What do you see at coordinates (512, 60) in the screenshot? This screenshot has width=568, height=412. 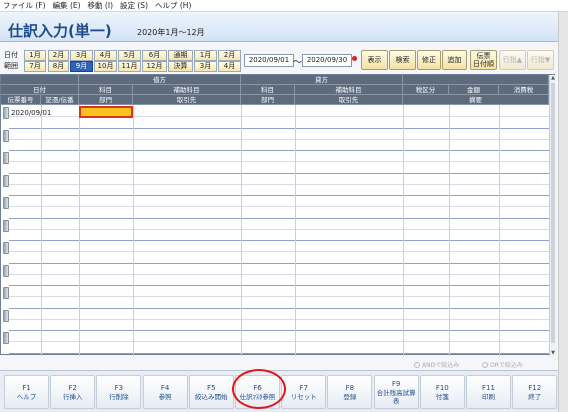 I see `prev-line-button: 行指▲` at bounding box center [512, 60].